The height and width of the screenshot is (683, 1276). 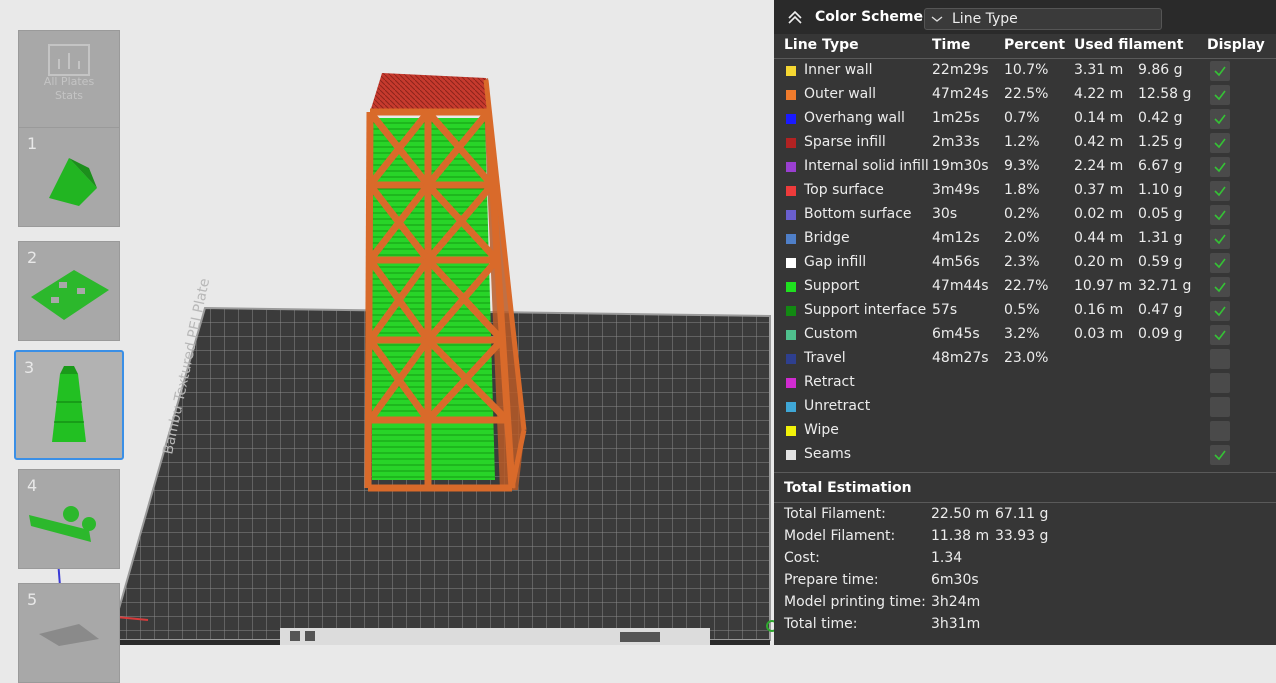 I want to click on model-top-surface, so click(x=429, y=92).